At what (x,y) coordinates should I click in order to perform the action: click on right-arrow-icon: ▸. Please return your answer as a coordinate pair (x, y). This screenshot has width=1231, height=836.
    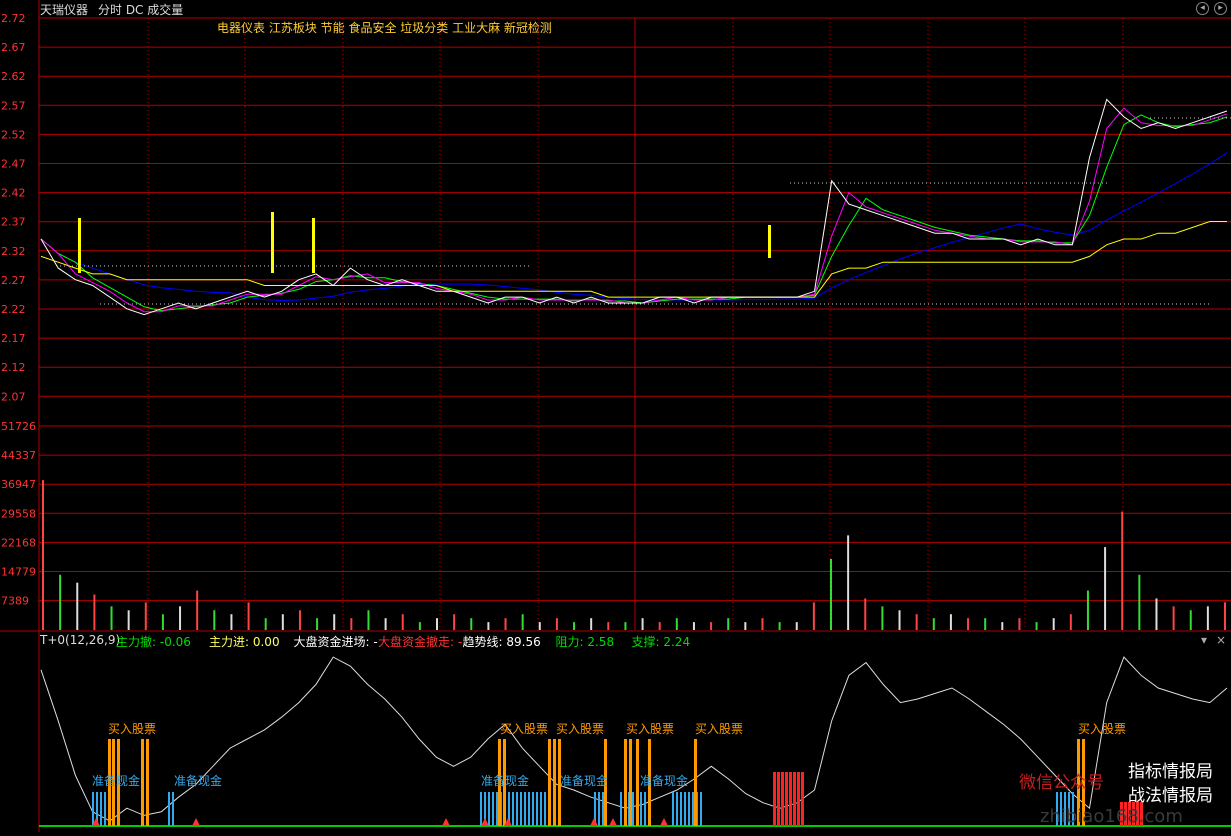
    Looking at the image, I should click on (1220, 8).